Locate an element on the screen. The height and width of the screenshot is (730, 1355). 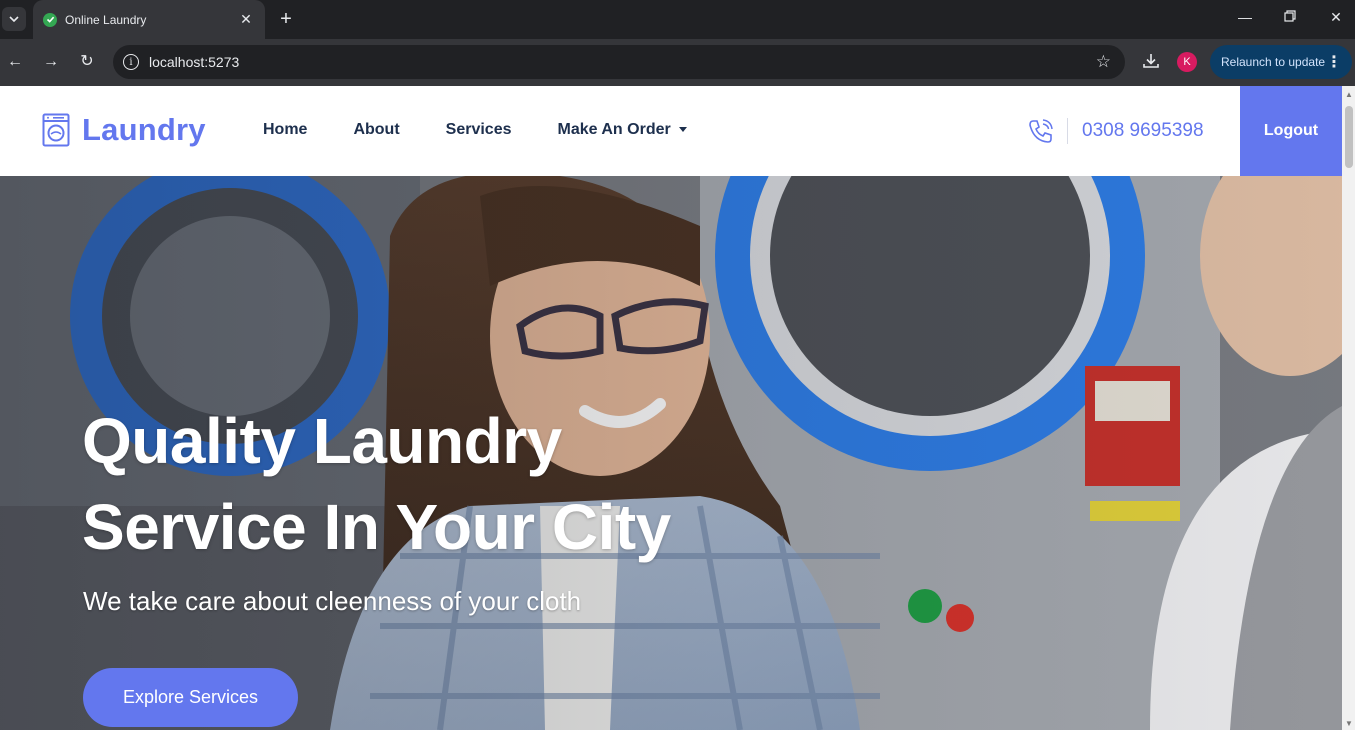
url-text: localhost:5273 is located at coordinates (194, 62).